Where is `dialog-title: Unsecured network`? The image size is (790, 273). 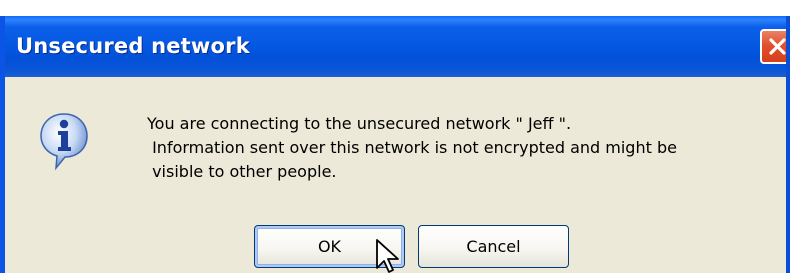 dialog-title: Unsecured network is located at coordinates (133, 46).